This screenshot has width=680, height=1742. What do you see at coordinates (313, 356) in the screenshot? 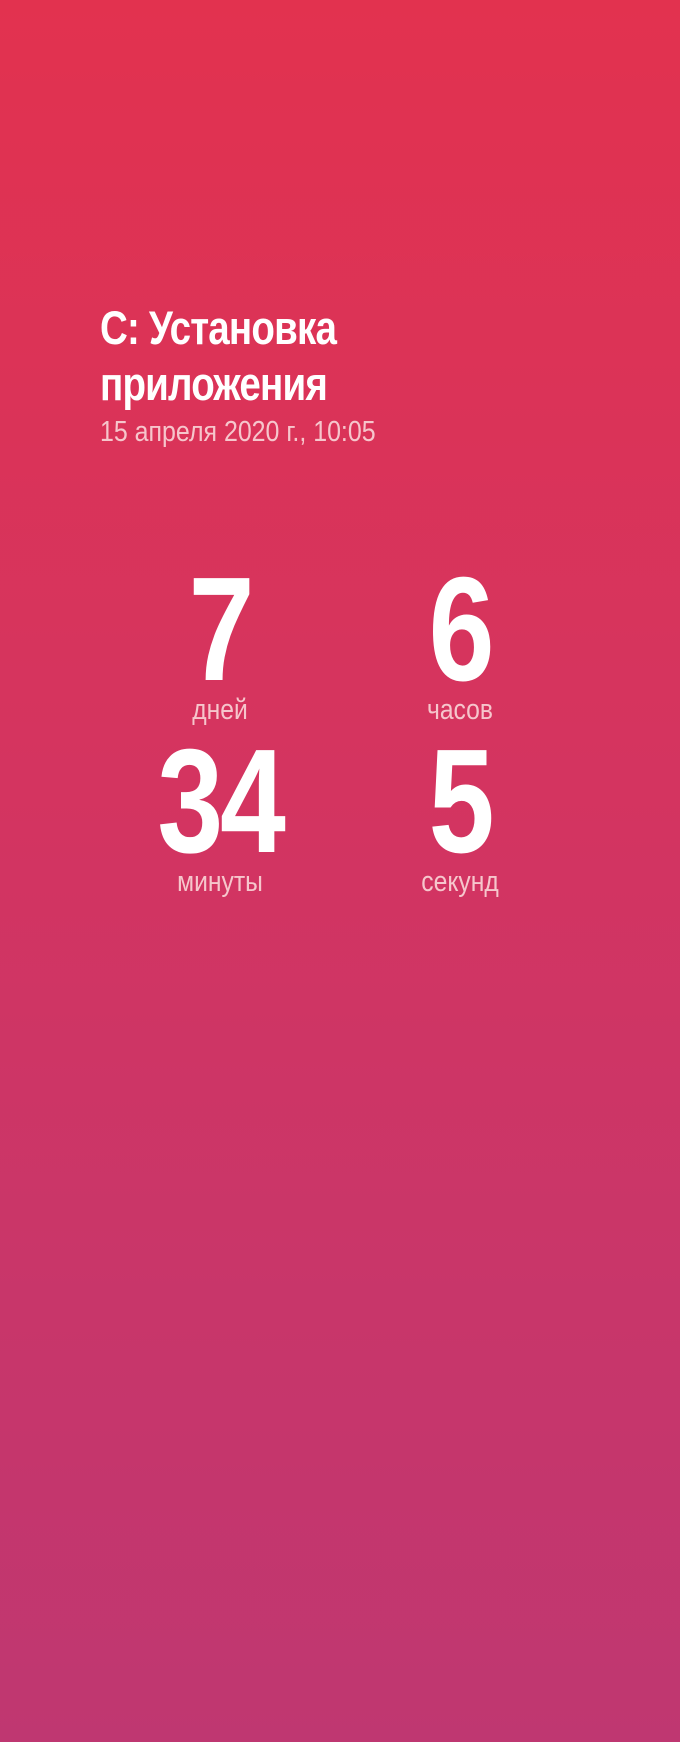
I see `event-title: C: Установка приложения` at bounding box center [313, 356].